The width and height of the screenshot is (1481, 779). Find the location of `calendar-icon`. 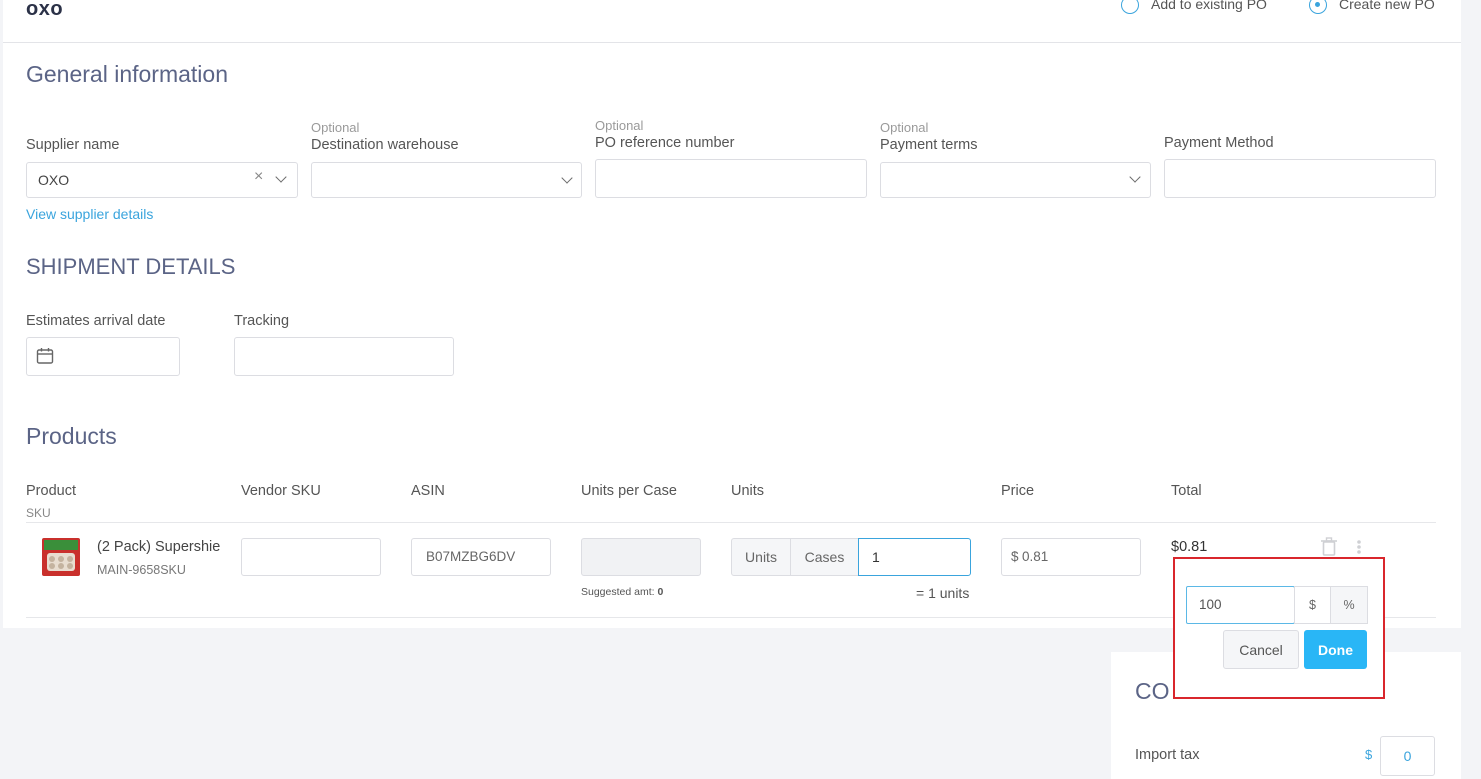

calendar-icon is located at coordinates (45, 356).